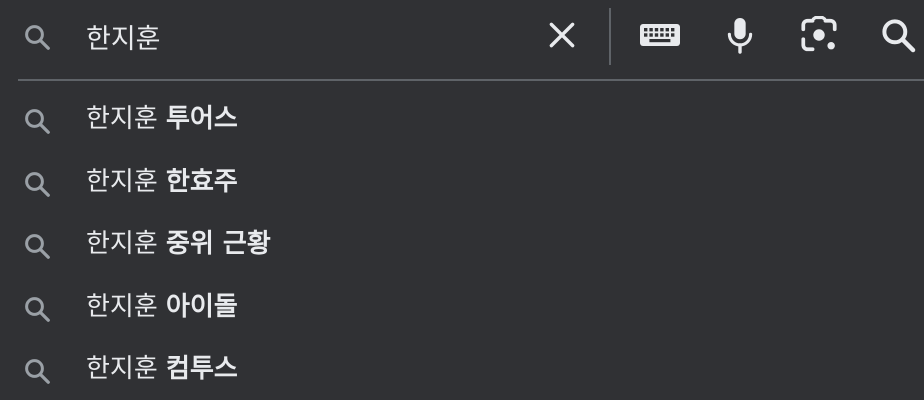 This screenshot has width=924, height=400. I want to click on clear-button, so click(562, 37).